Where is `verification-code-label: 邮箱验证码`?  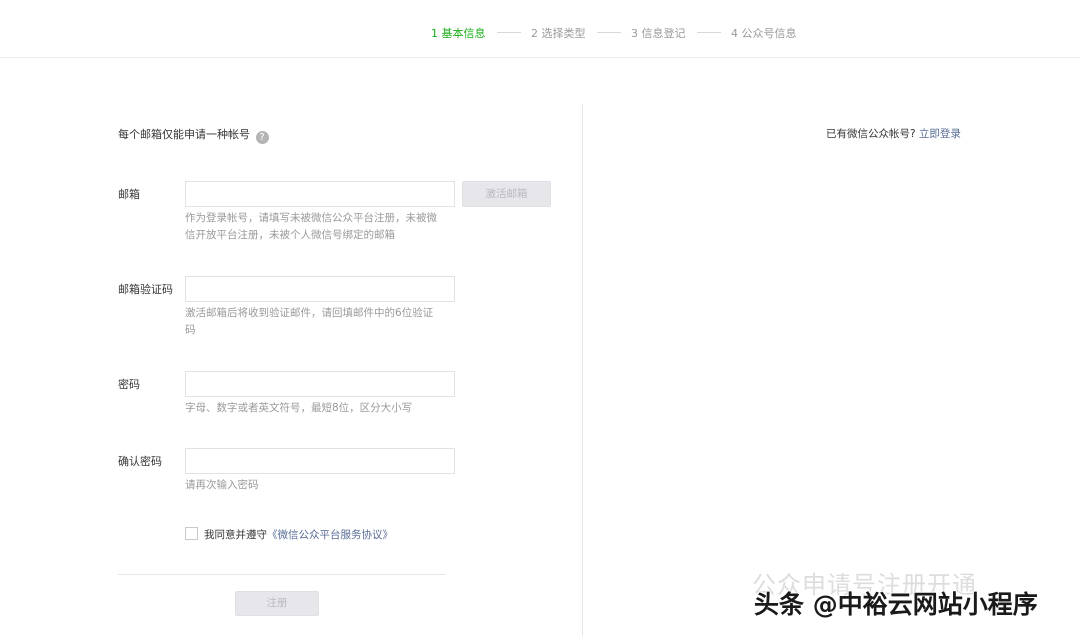
verification-code-label: 邮箱验证码 is located at coordinates (145, 289).